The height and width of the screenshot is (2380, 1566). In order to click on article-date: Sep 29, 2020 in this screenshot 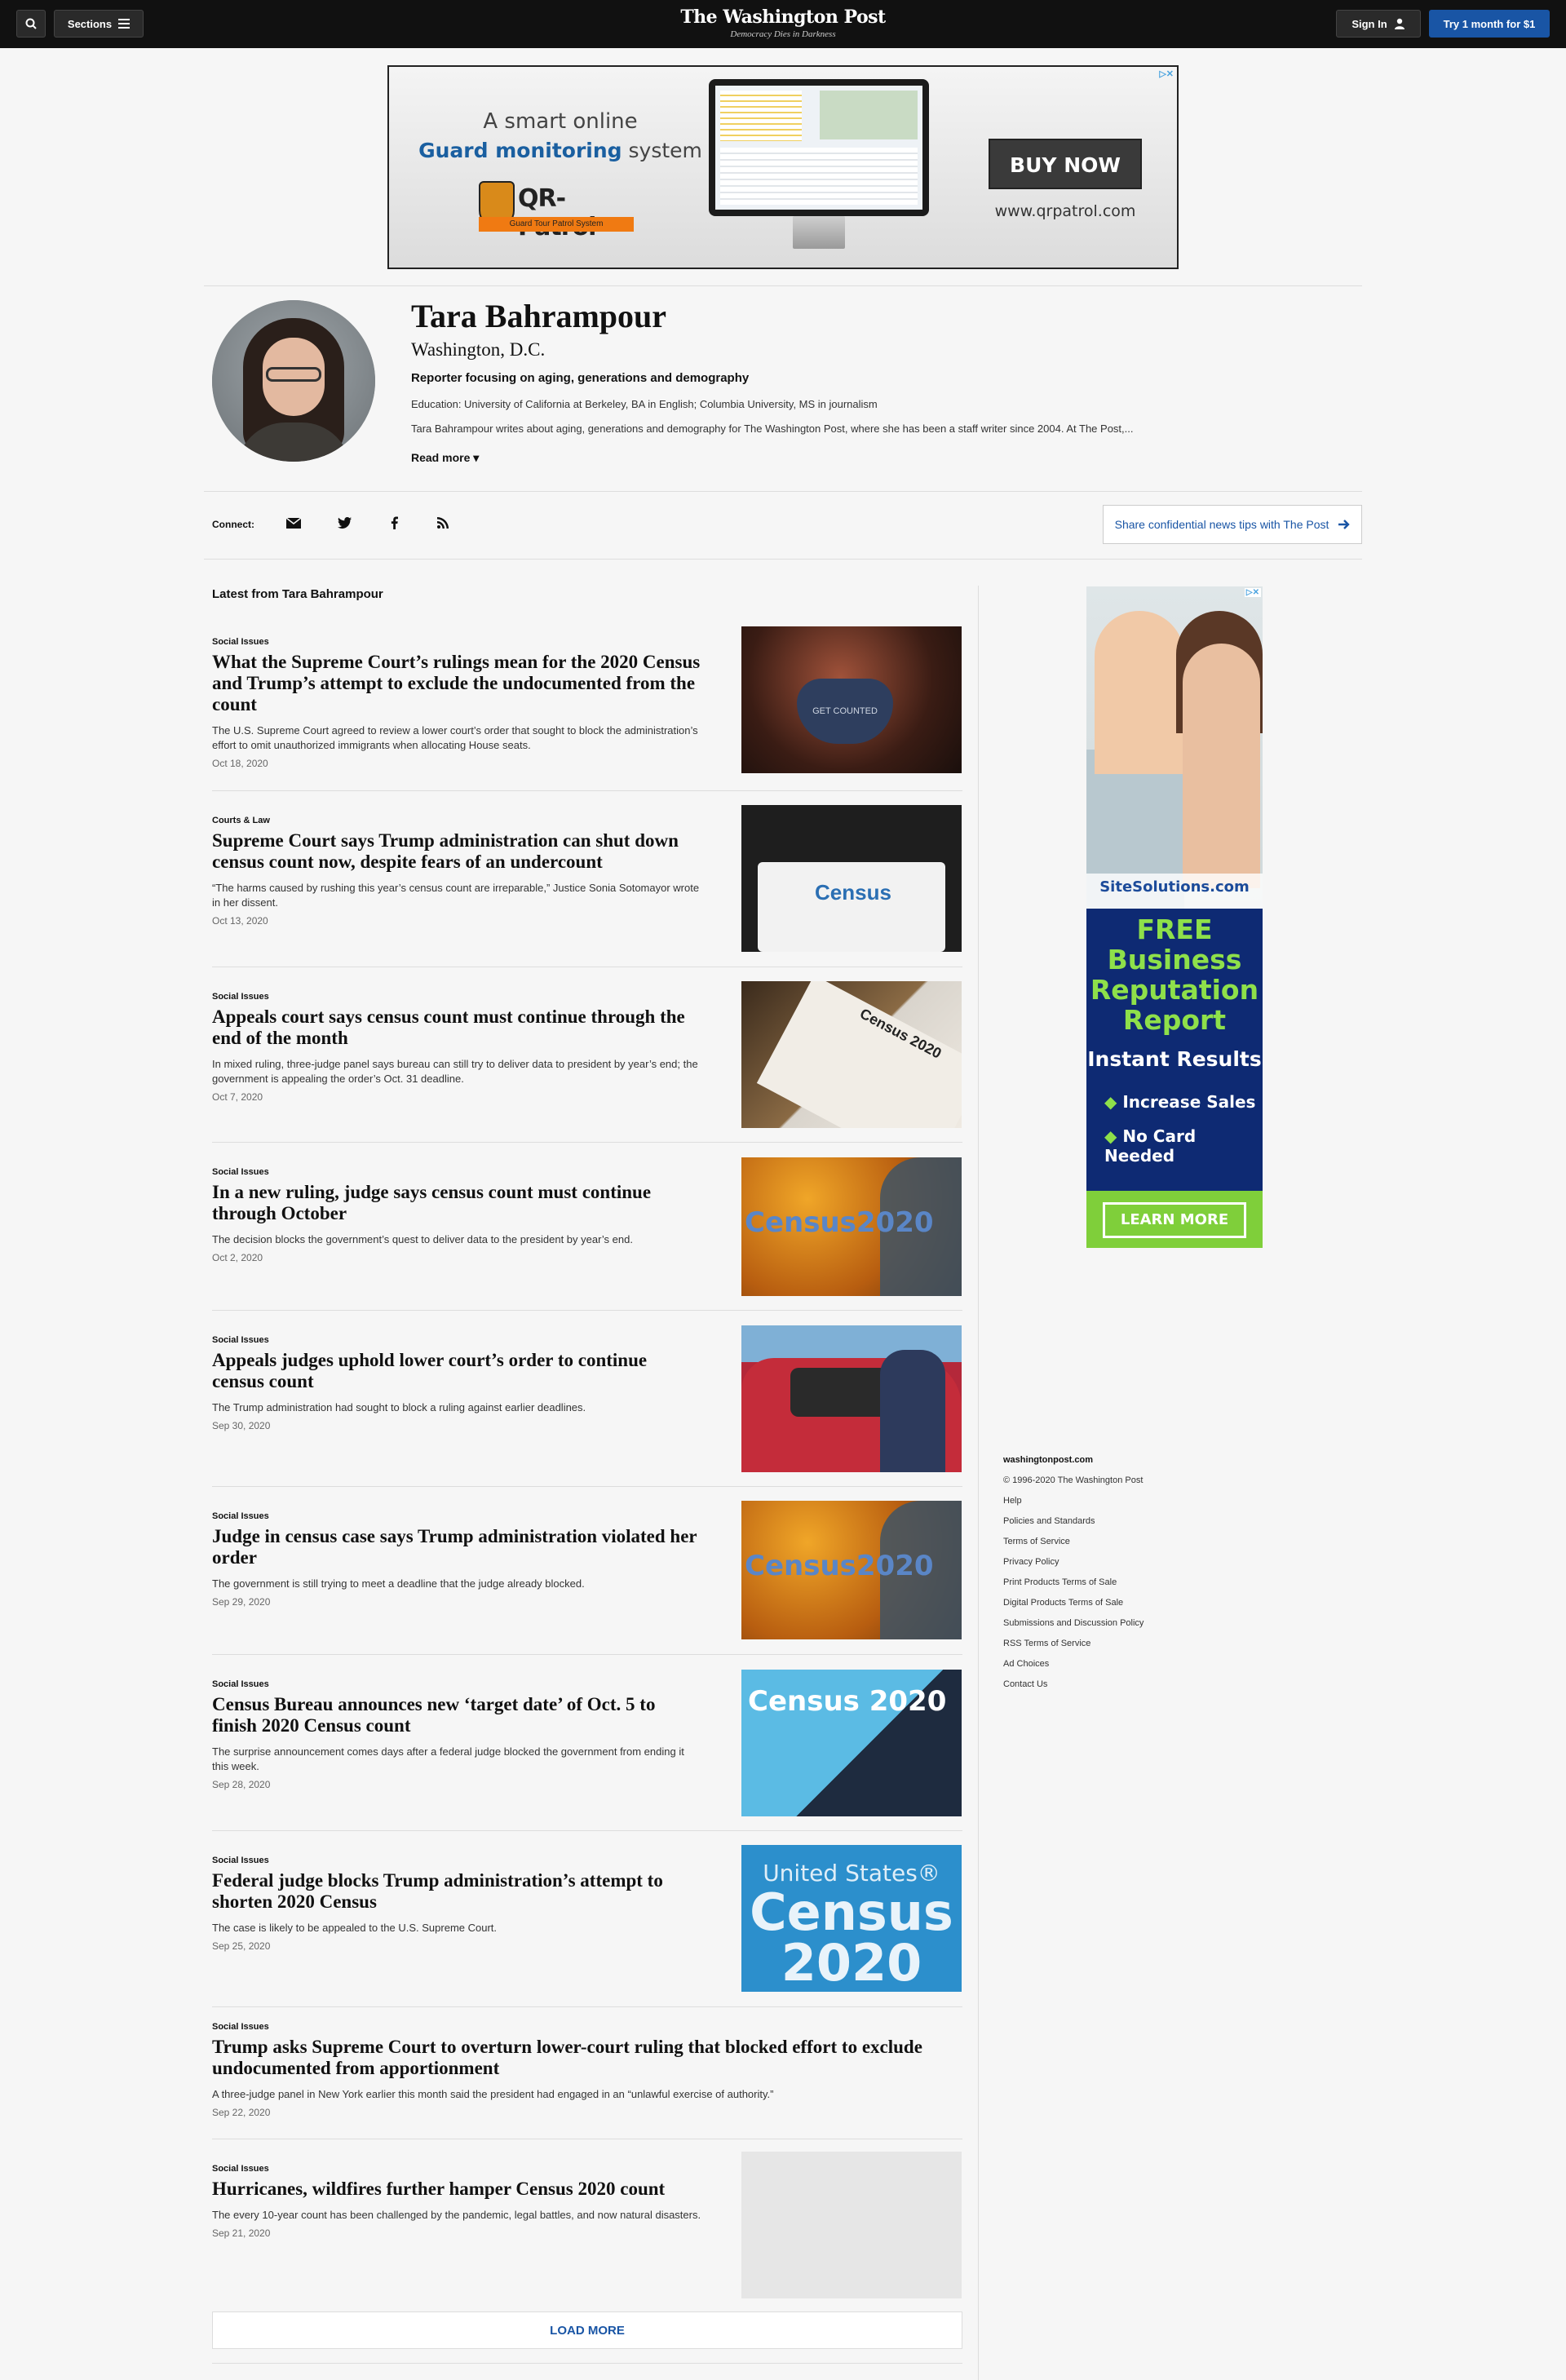, I will do `click(241, 1602)`.